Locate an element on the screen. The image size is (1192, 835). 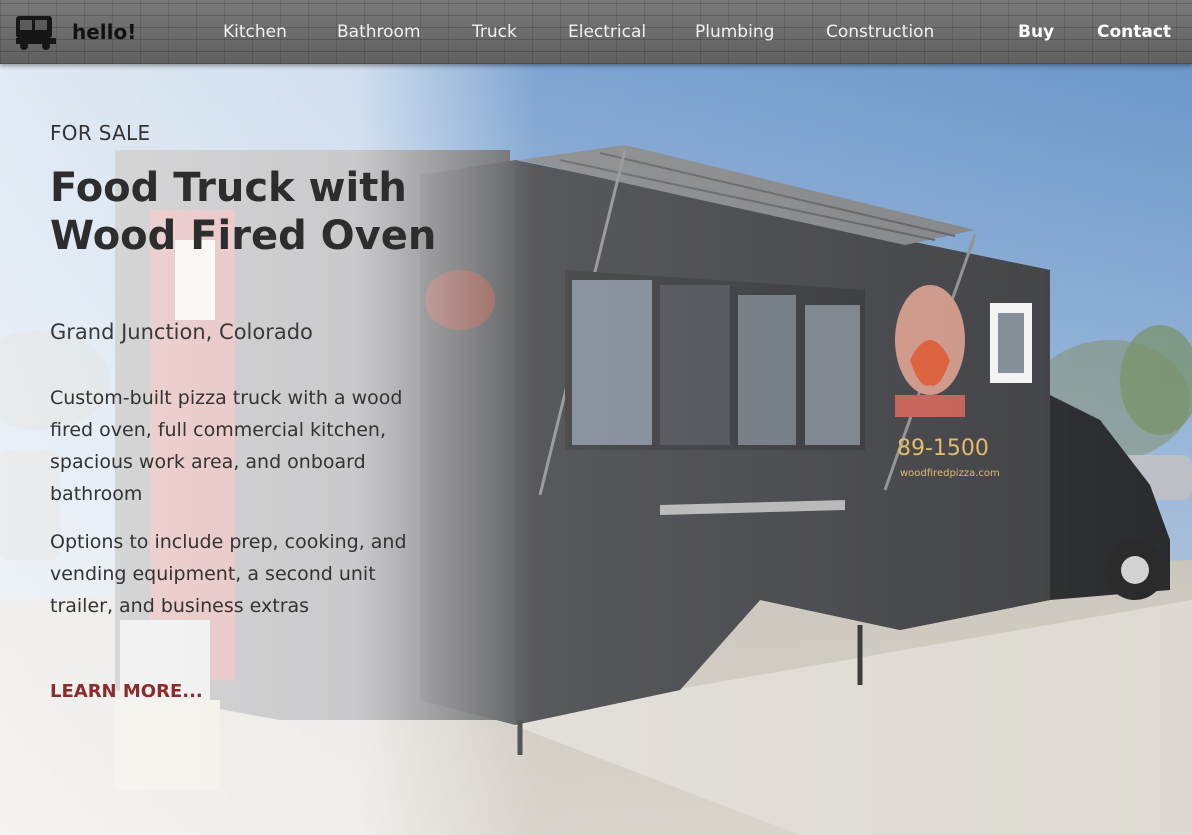
svg-text: woodfiredpizza.com is located at coordinates (950, 473).